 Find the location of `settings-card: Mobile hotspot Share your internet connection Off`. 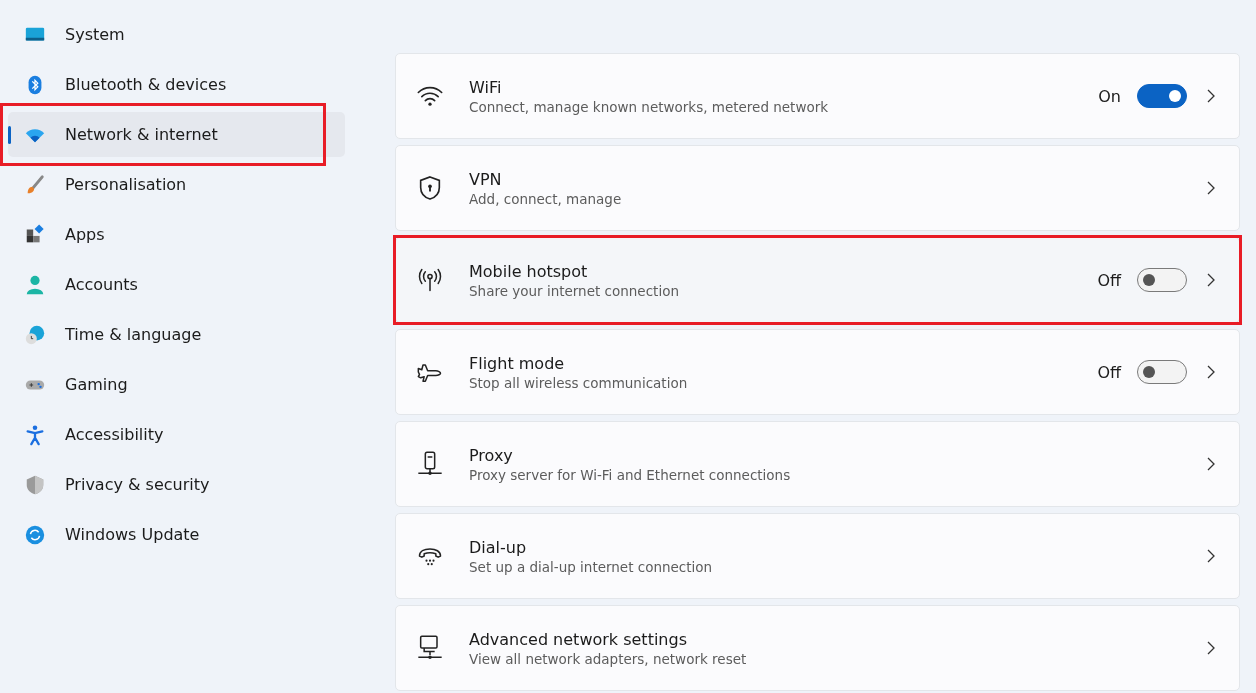

settings-card: Mobile hotspot Share your internet connection Off is located at coordinates (817, 280).